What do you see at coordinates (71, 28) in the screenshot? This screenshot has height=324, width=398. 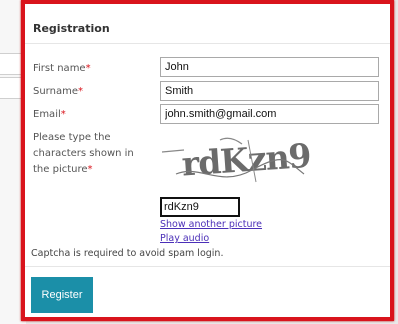 I see `panel-title: Registration` at bounding box center [71, 28].